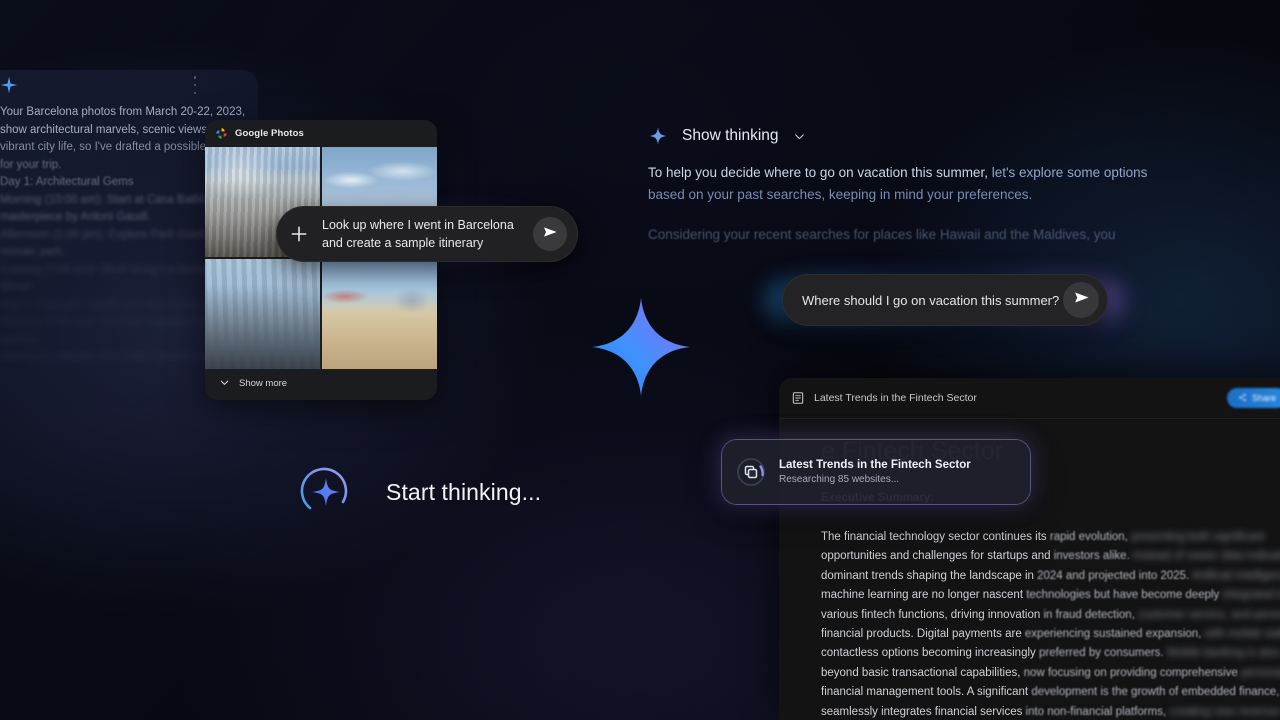 The height and width of the screenshot is (720, 1280). Describe the element at coordinates (1263, 398) in the screenshot. I see `share-label: Share` at that location.